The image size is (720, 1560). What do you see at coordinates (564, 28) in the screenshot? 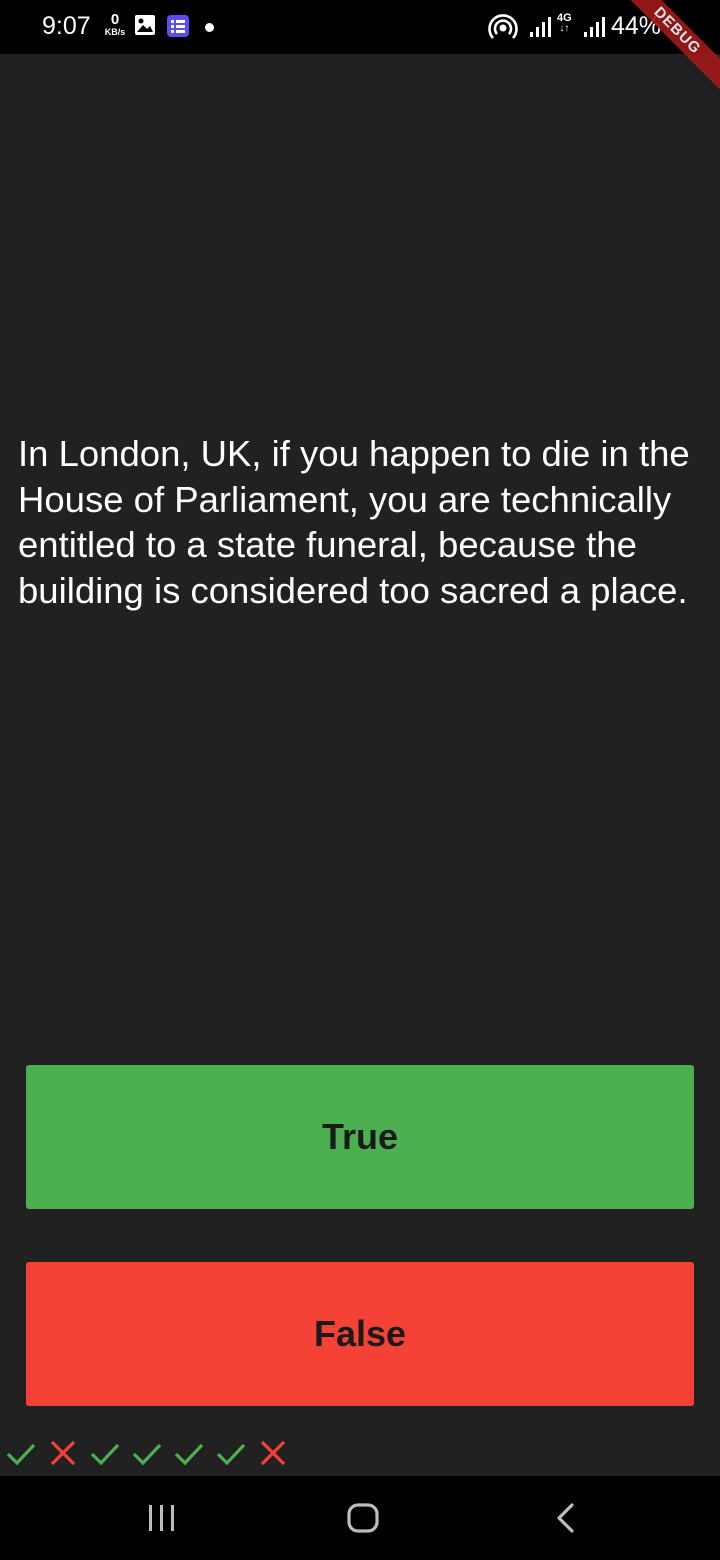
I see `data-arrows-icon: ↓↑` at bounding box center [564, 28].